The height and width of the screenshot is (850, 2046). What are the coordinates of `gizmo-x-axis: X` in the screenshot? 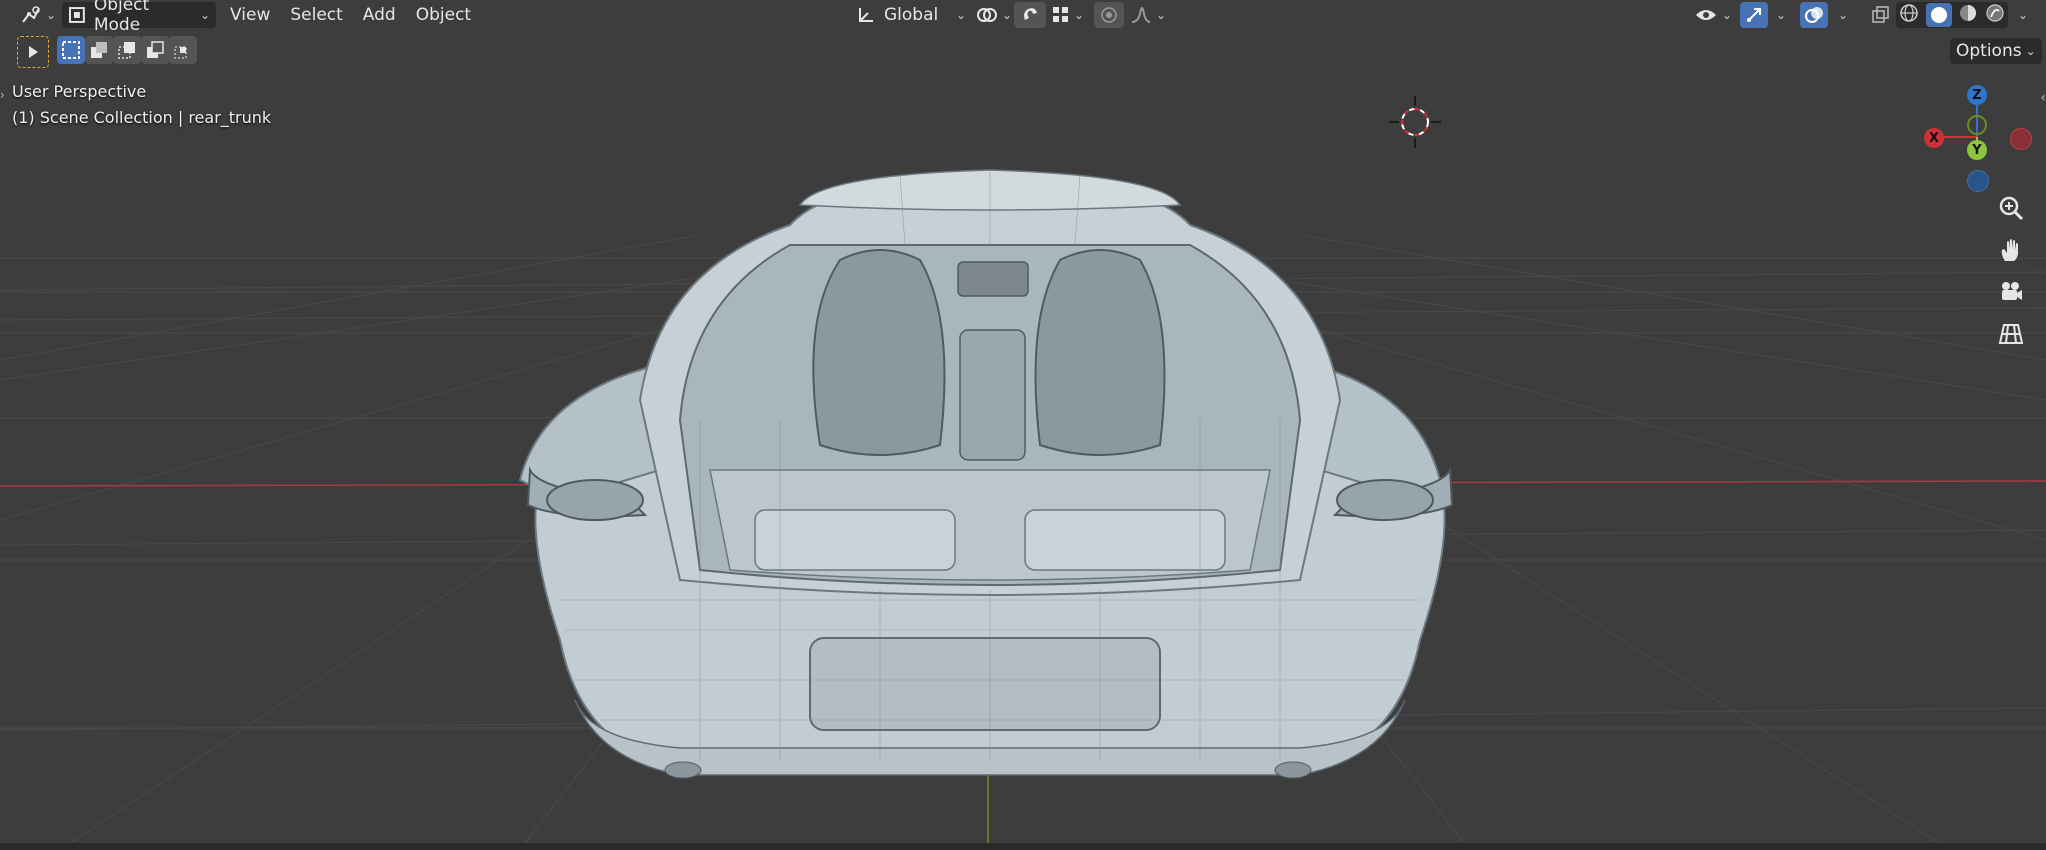 It's located at (1934, 138).